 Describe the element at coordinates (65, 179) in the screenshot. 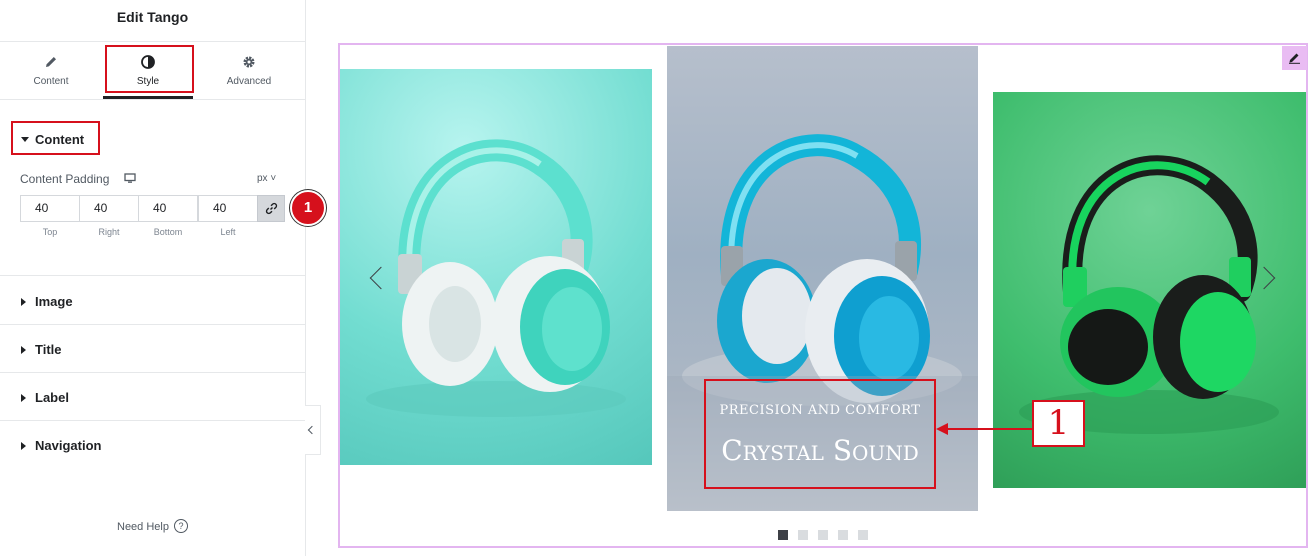

I see `content-padding-label: Content Padding` at that location.